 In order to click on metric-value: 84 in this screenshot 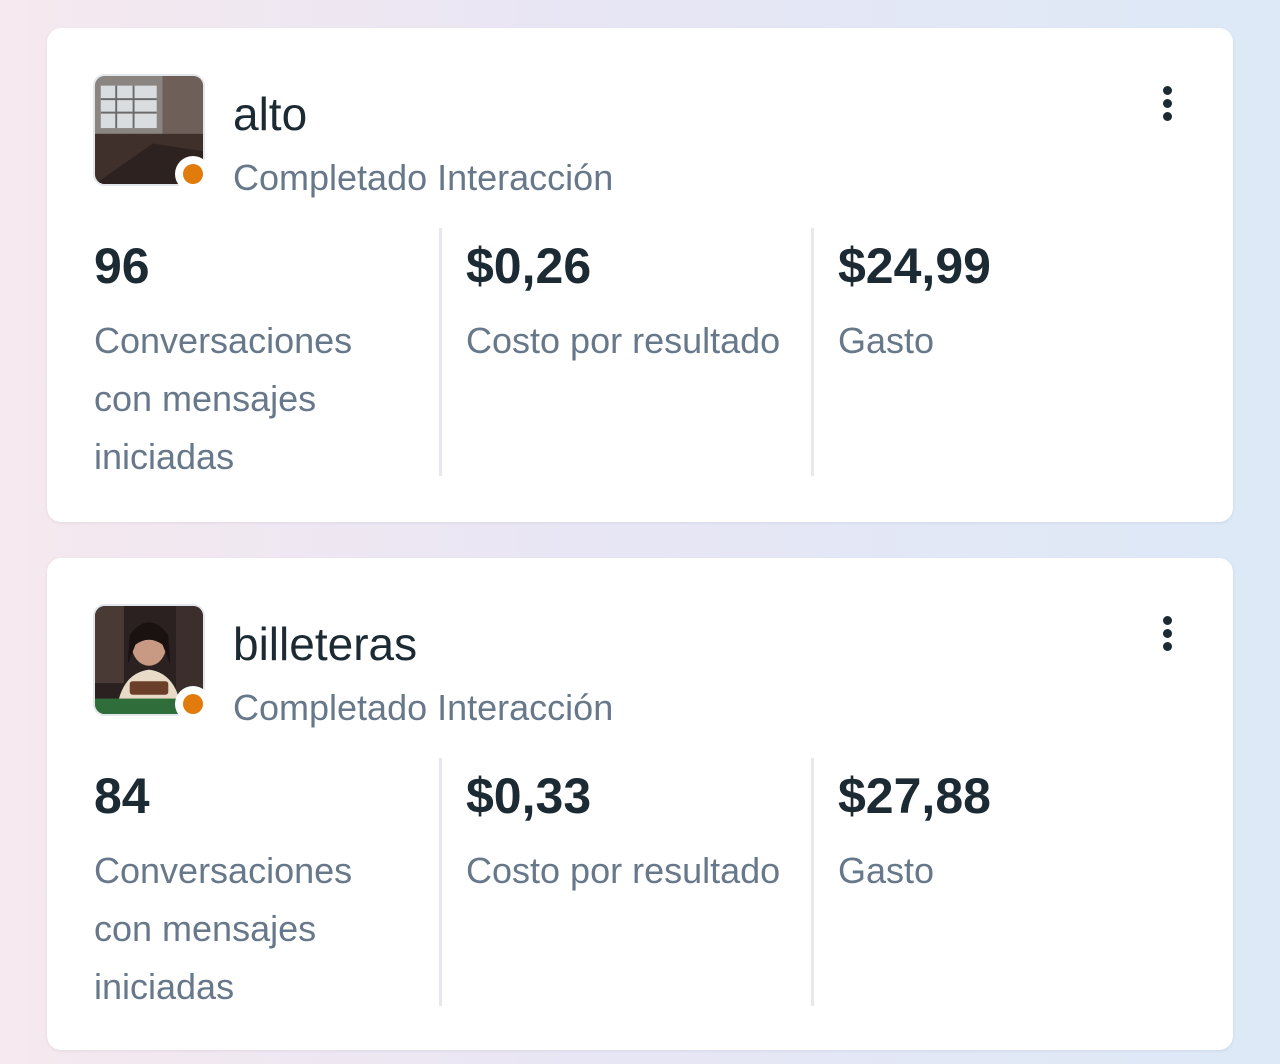, I will do `click(122, 796)`.